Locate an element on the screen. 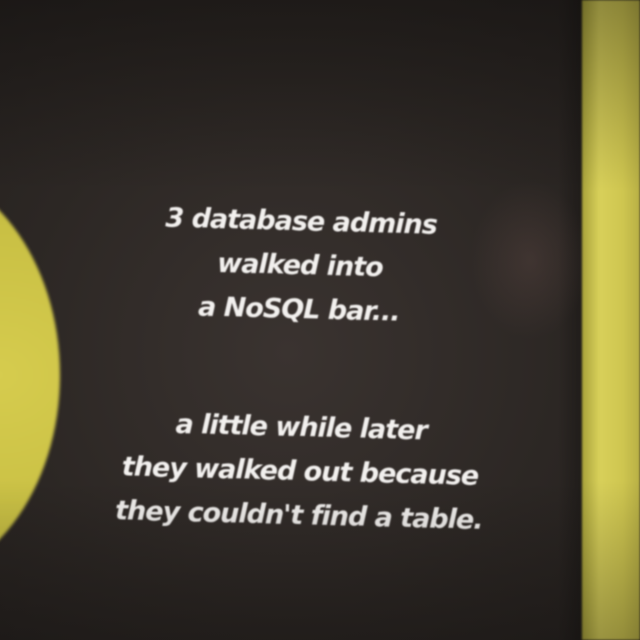  yellow-circle-graphic is located at coordinates (30, 375).